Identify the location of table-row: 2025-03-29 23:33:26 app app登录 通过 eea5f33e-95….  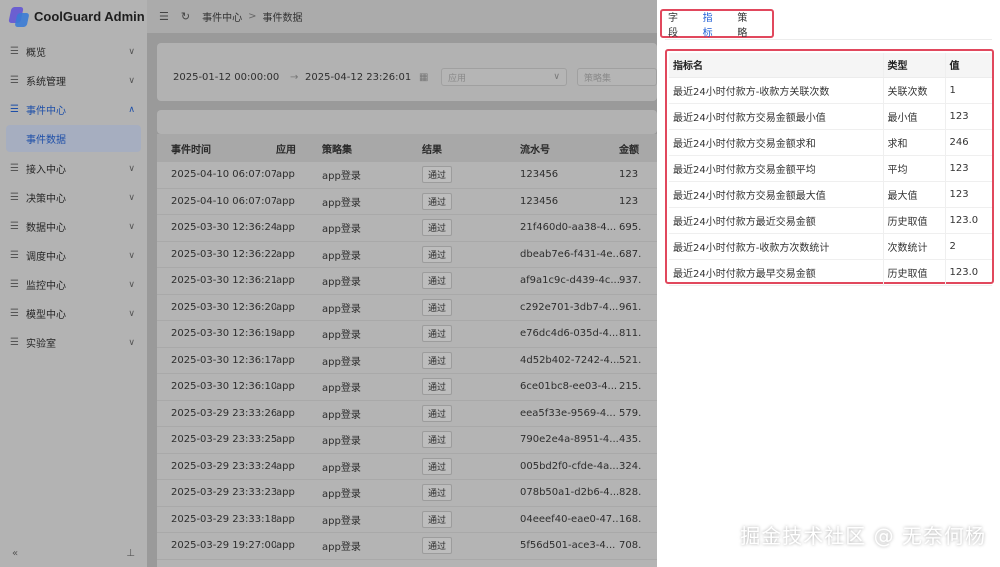
(407, 414).